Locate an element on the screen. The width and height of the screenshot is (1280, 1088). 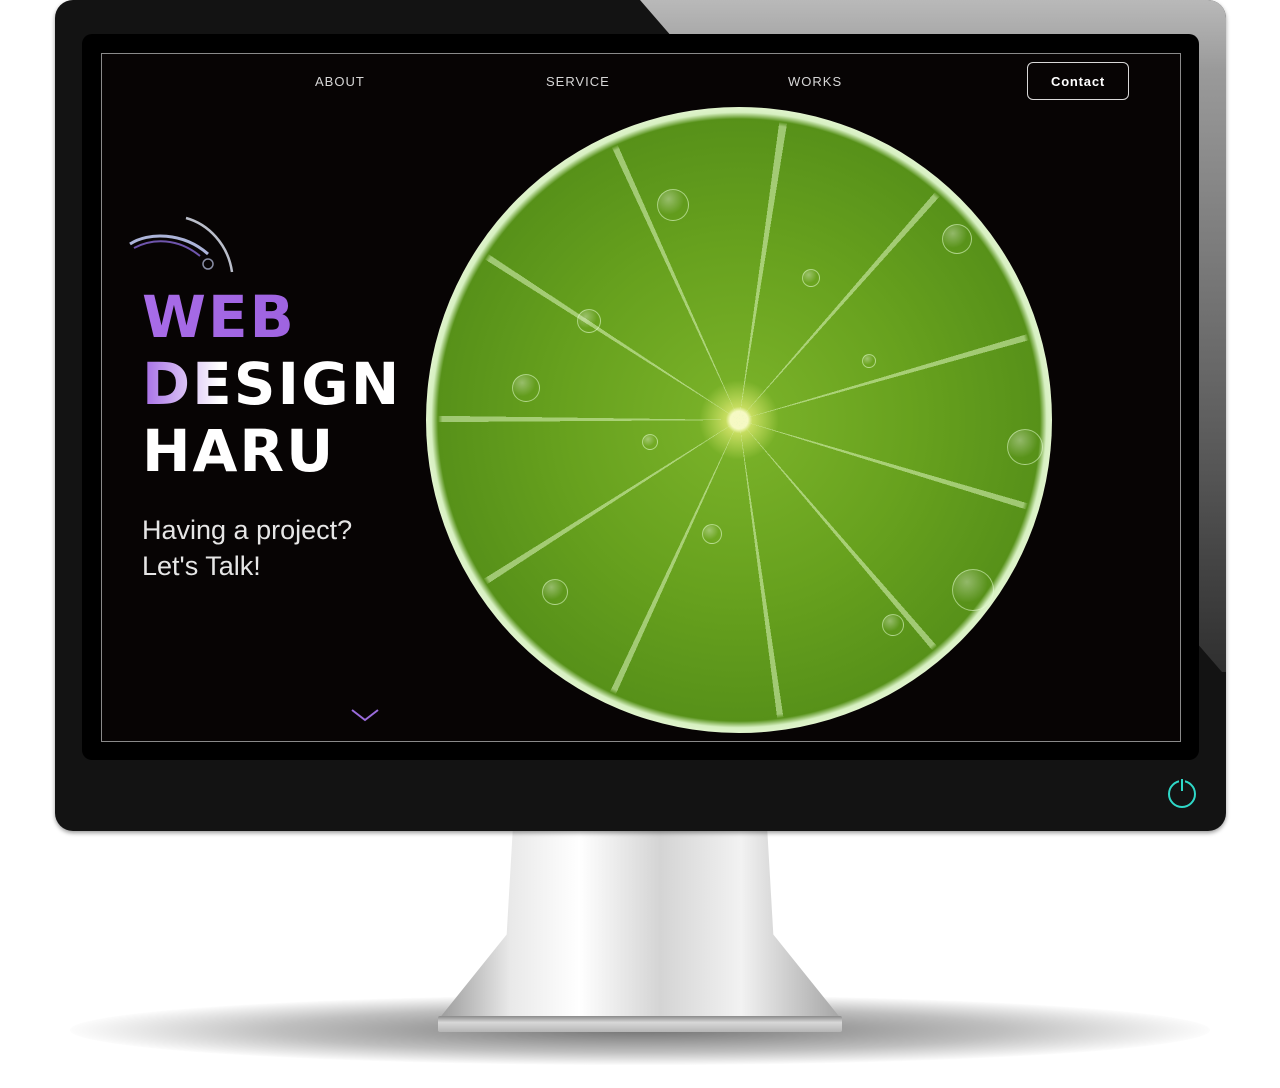
top-nav: ABOUT SERVICE WORKS Contact is located at coordinates (641, 82).